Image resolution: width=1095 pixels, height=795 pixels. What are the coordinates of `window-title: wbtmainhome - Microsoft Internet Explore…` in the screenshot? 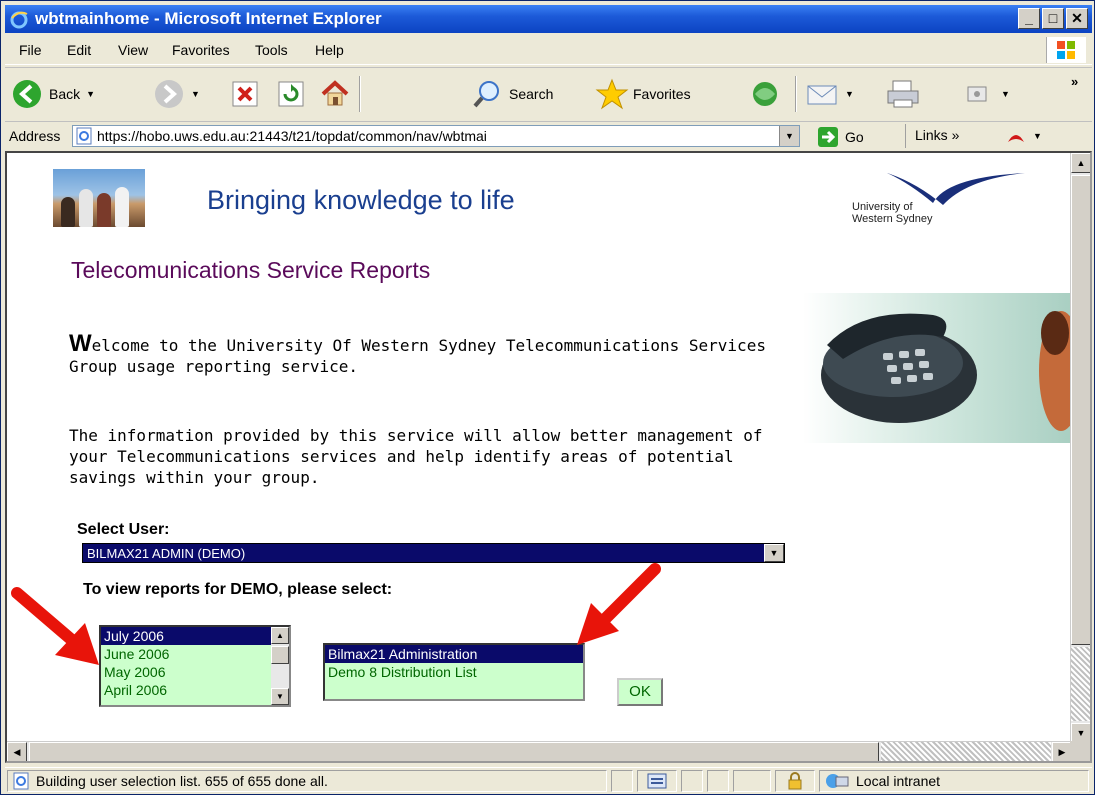 It's located at (208, 18).